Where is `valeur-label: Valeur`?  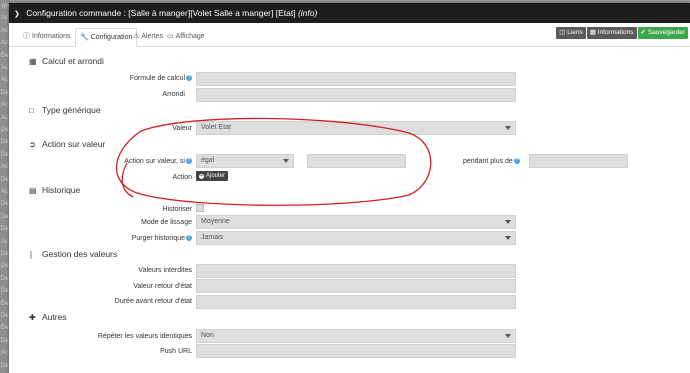 valeur-label: Valeur is located at coordinates (182, 128).